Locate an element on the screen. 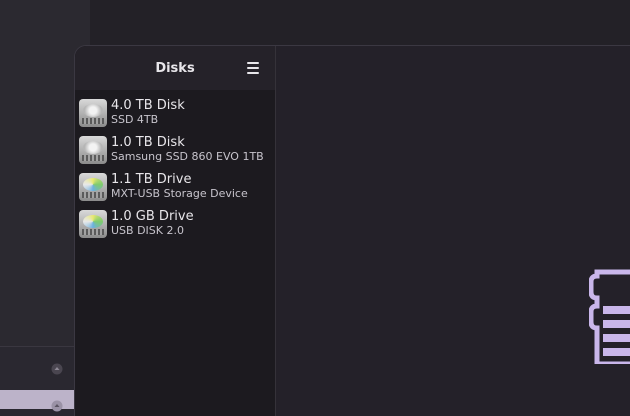  disk-name: 4.0 TB Disk is located at coordinates (148, 105).